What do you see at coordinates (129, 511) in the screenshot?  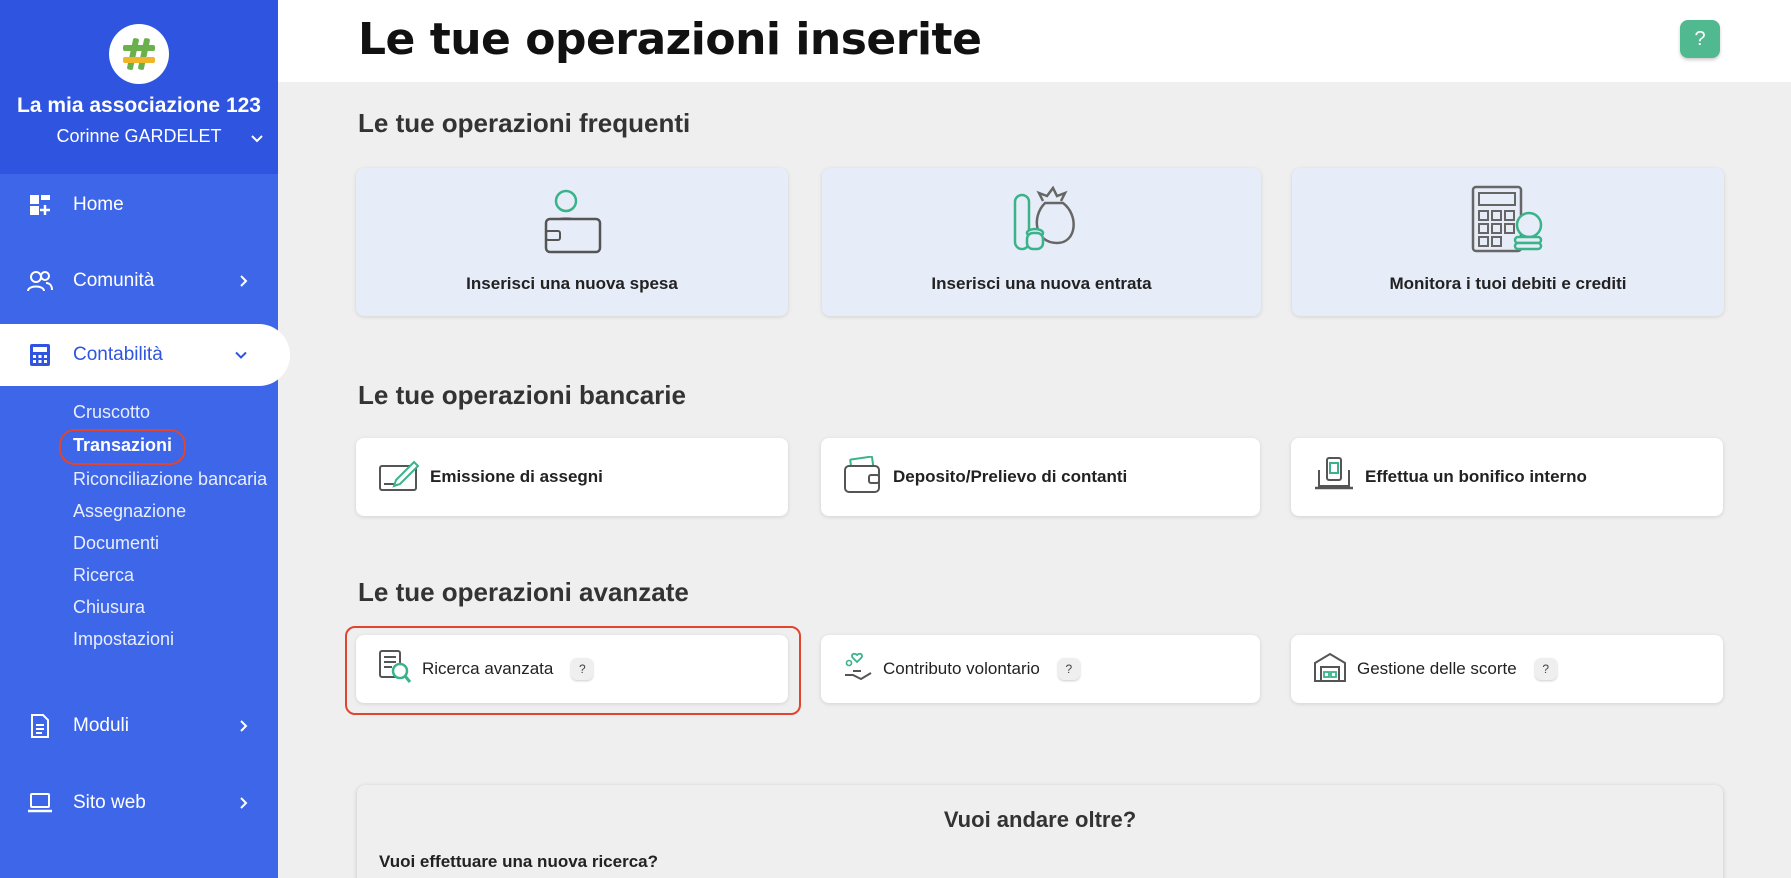 I see `submenu-assegnazione: Assegnazione` at bounding box center [129, 511].